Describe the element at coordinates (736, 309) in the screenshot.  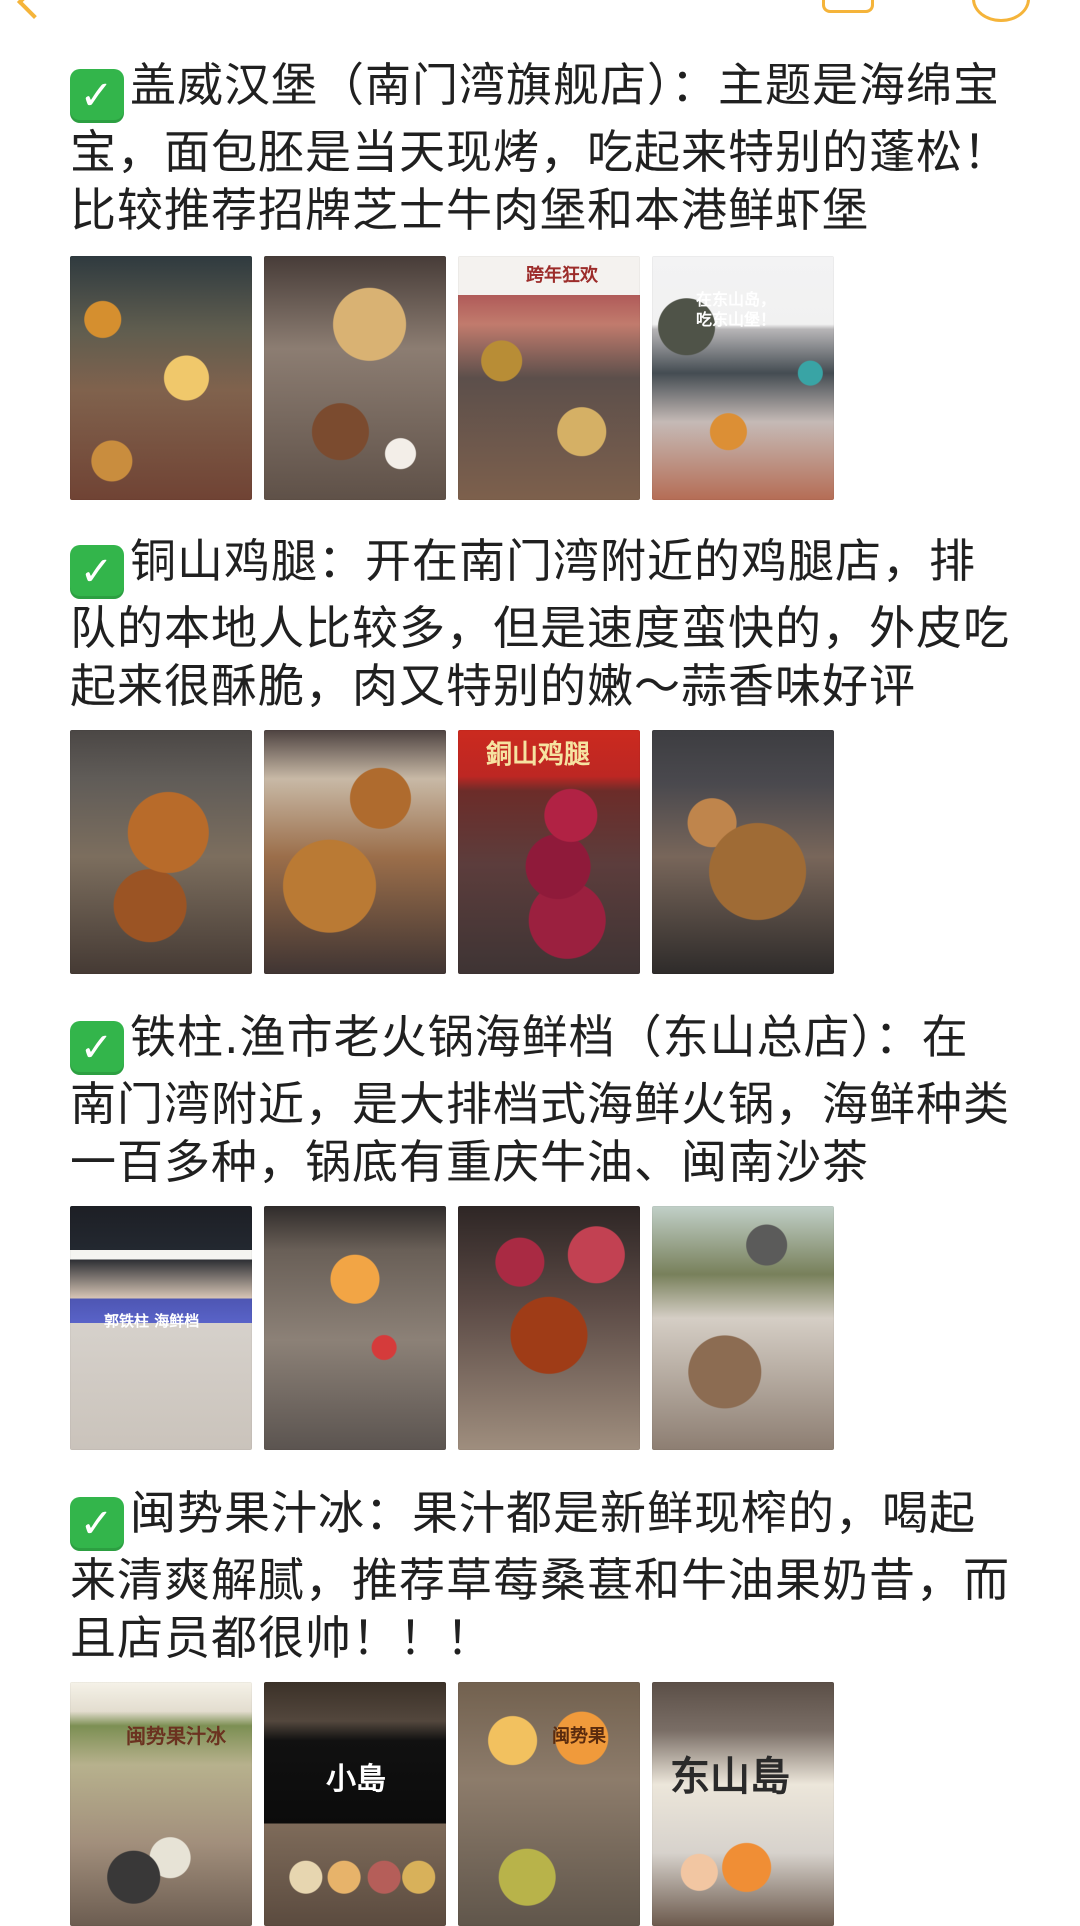
I see `burger-photo-4-caption: 在东山岛，吃东山堡！` at that location.